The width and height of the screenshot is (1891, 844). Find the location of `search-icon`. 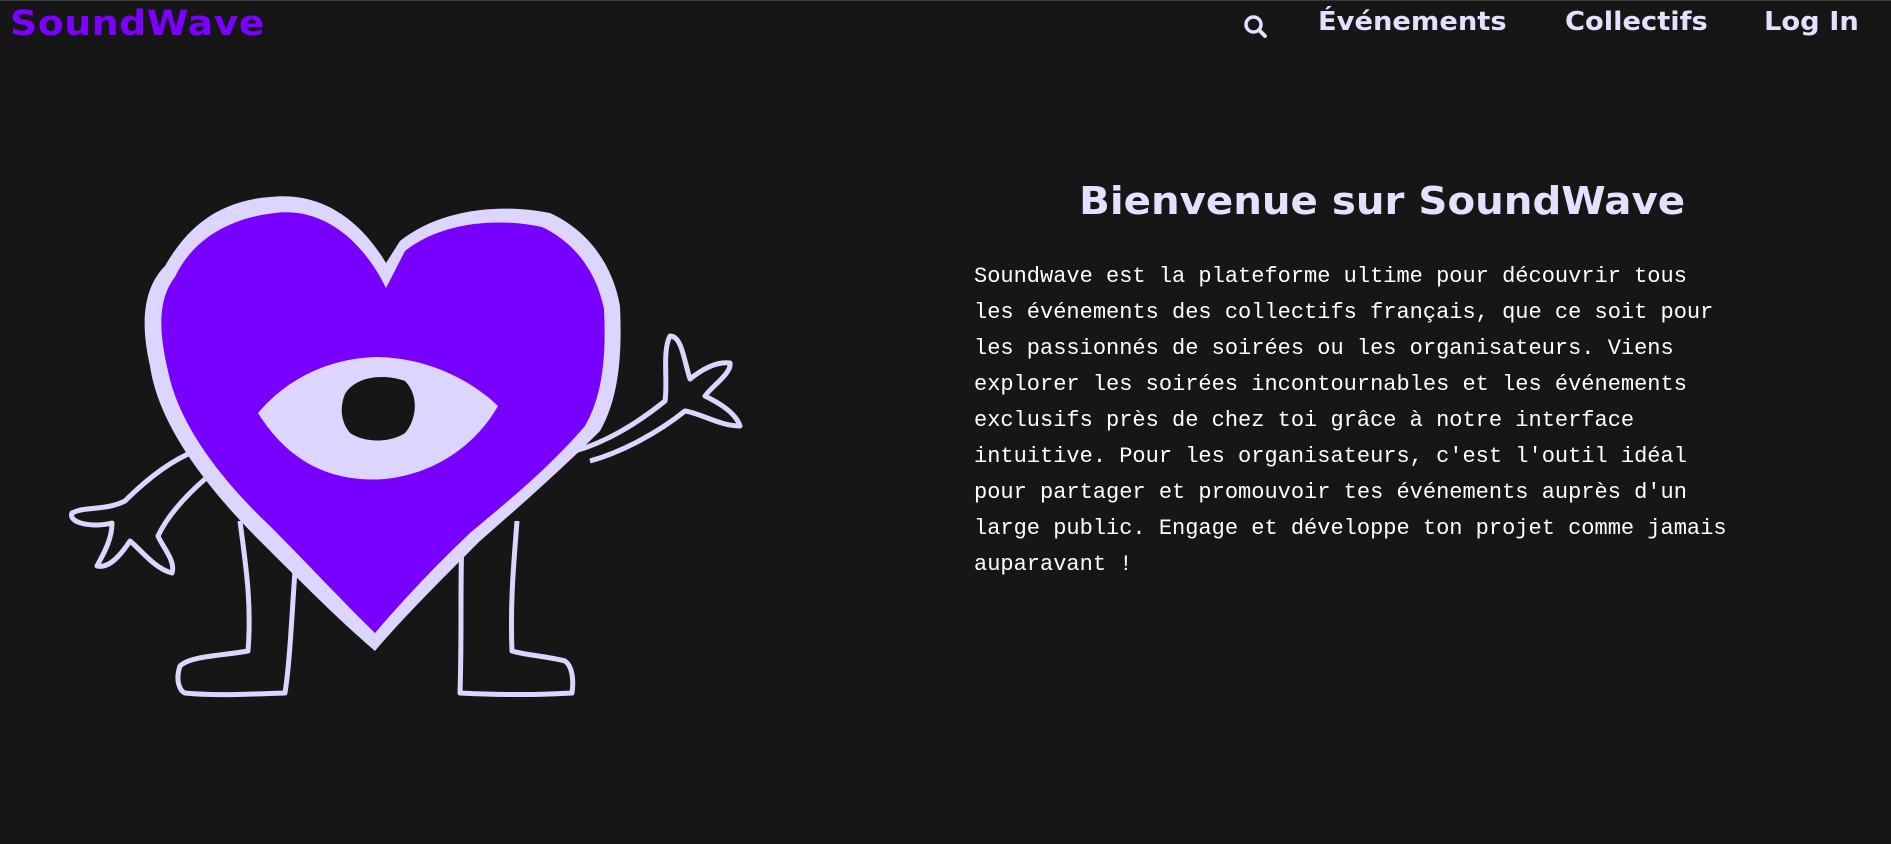

search-icon is located at coordinates (1255, 26).